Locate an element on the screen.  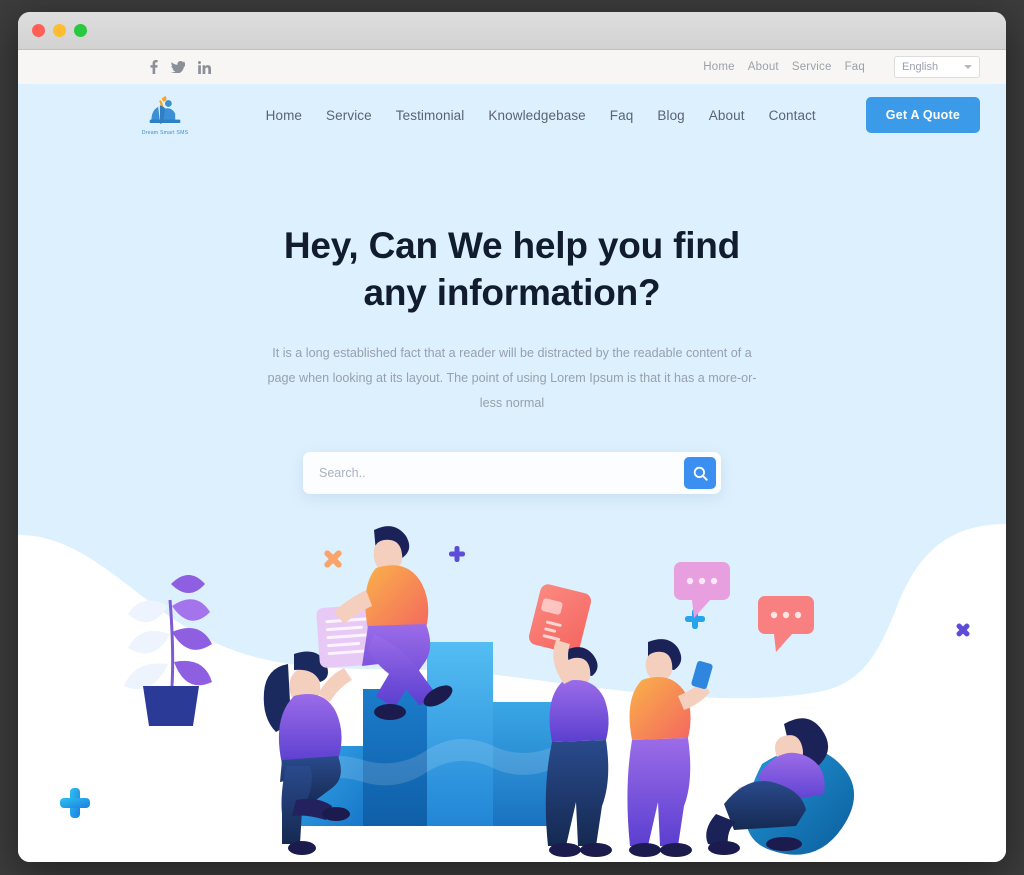
chat-bubble-red is located at coordinates (786, 624).